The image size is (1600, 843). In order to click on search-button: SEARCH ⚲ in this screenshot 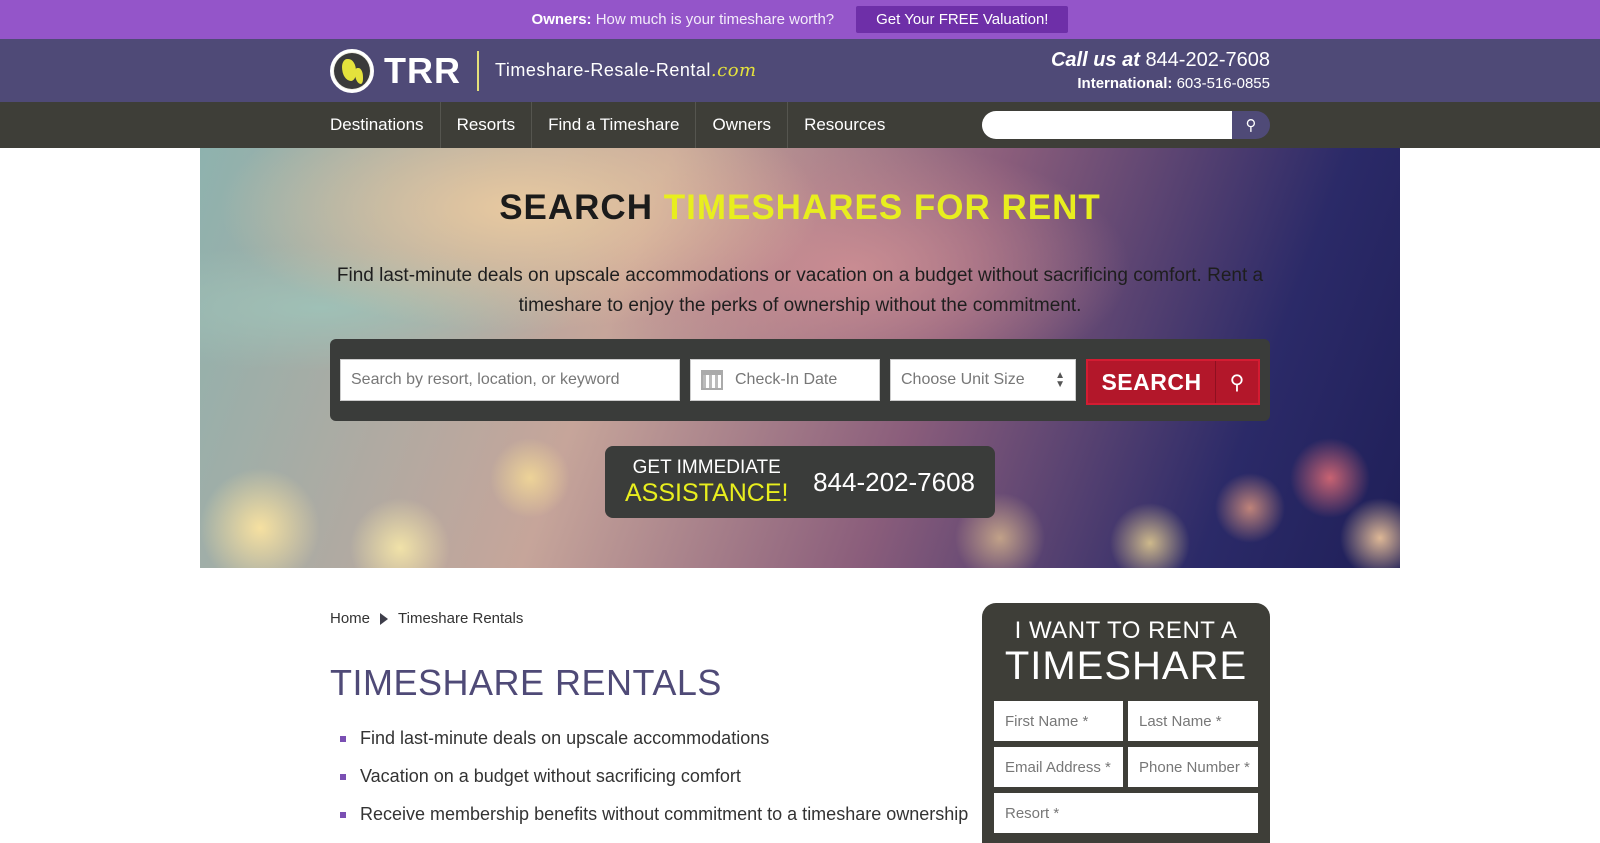, I will do `click(1173, 382)`.